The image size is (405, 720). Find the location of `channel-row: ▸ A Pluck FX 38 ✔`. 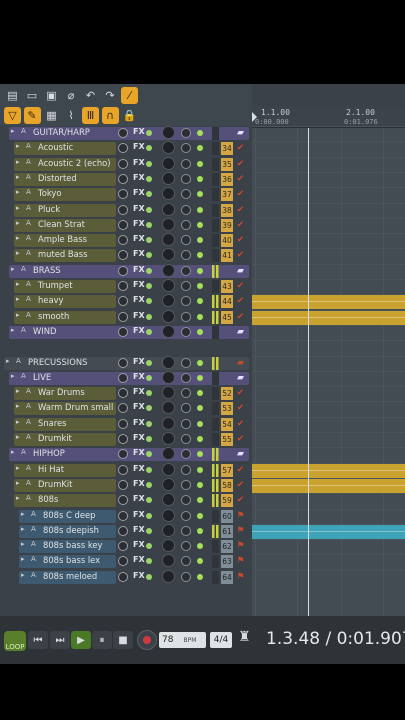

channel-row: ▸ A Pluck FX 38 ✔ is located at coordinates (124, 210).